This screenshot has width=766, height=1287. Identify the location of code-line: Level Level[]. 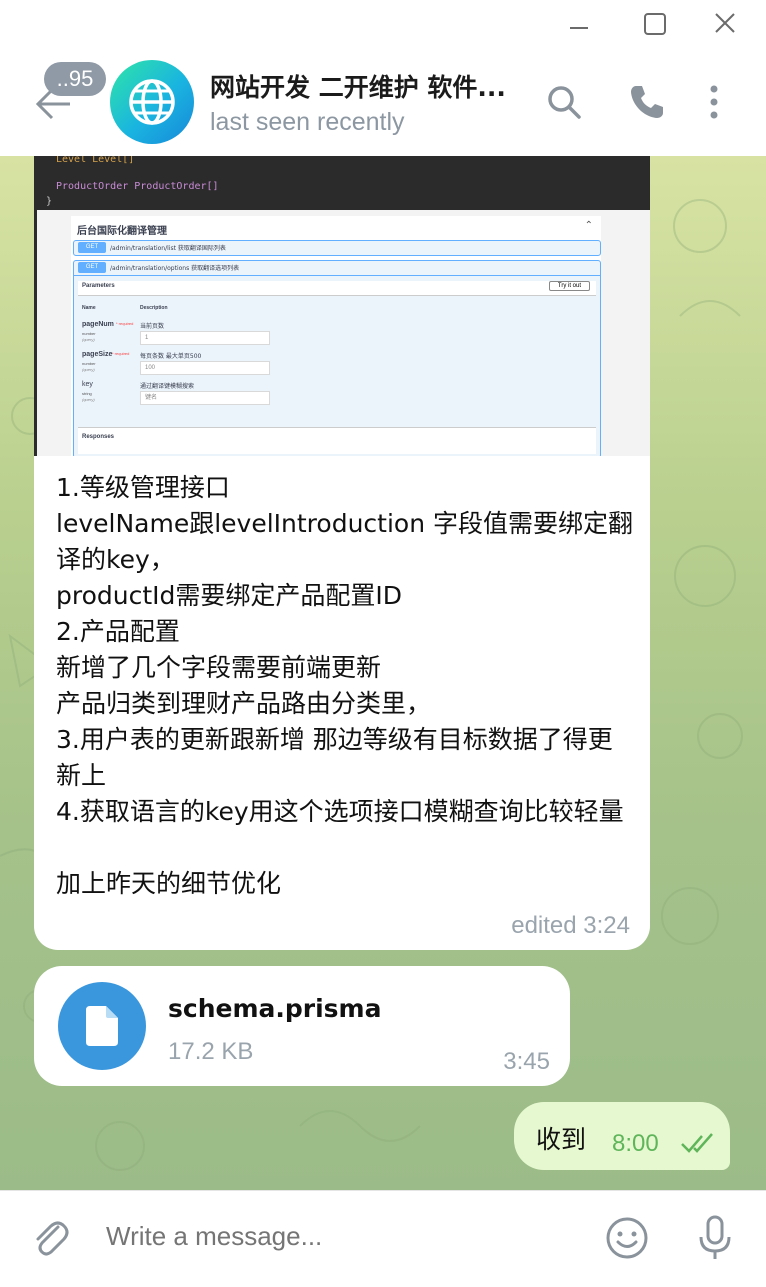
(95, 160).